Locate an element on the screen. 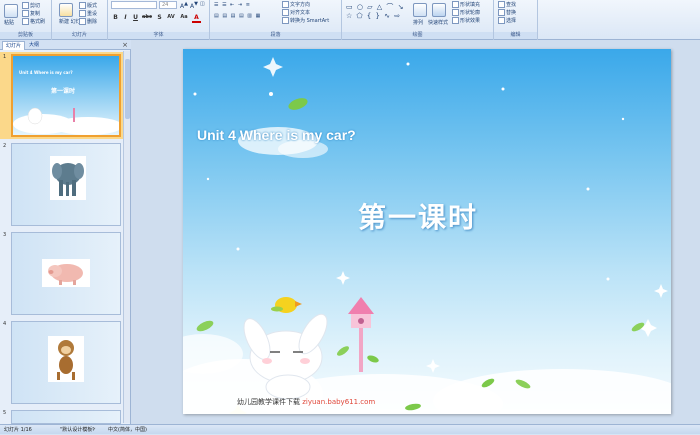  layout-button: 版式 is located at coordinates (88, 5).